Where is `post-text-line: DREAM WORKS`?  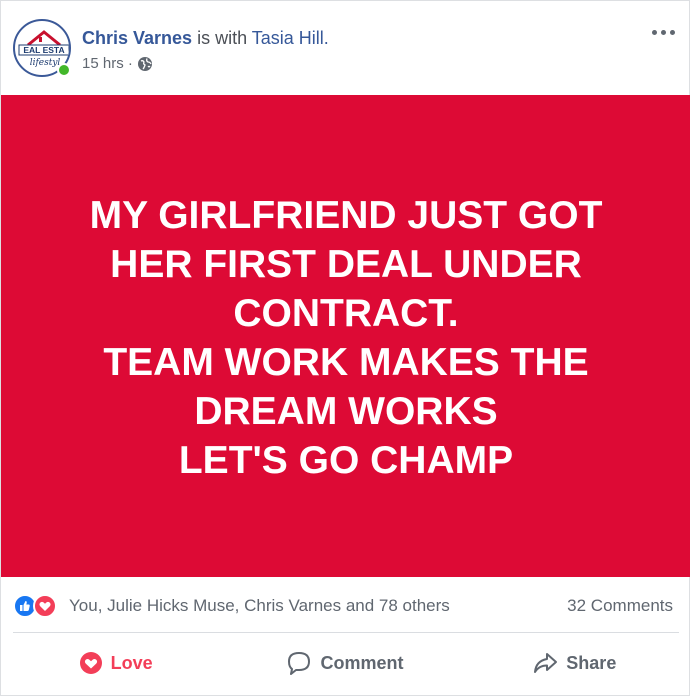 post-text-line: DREAM WORKS is located at coordinates (346, 411).